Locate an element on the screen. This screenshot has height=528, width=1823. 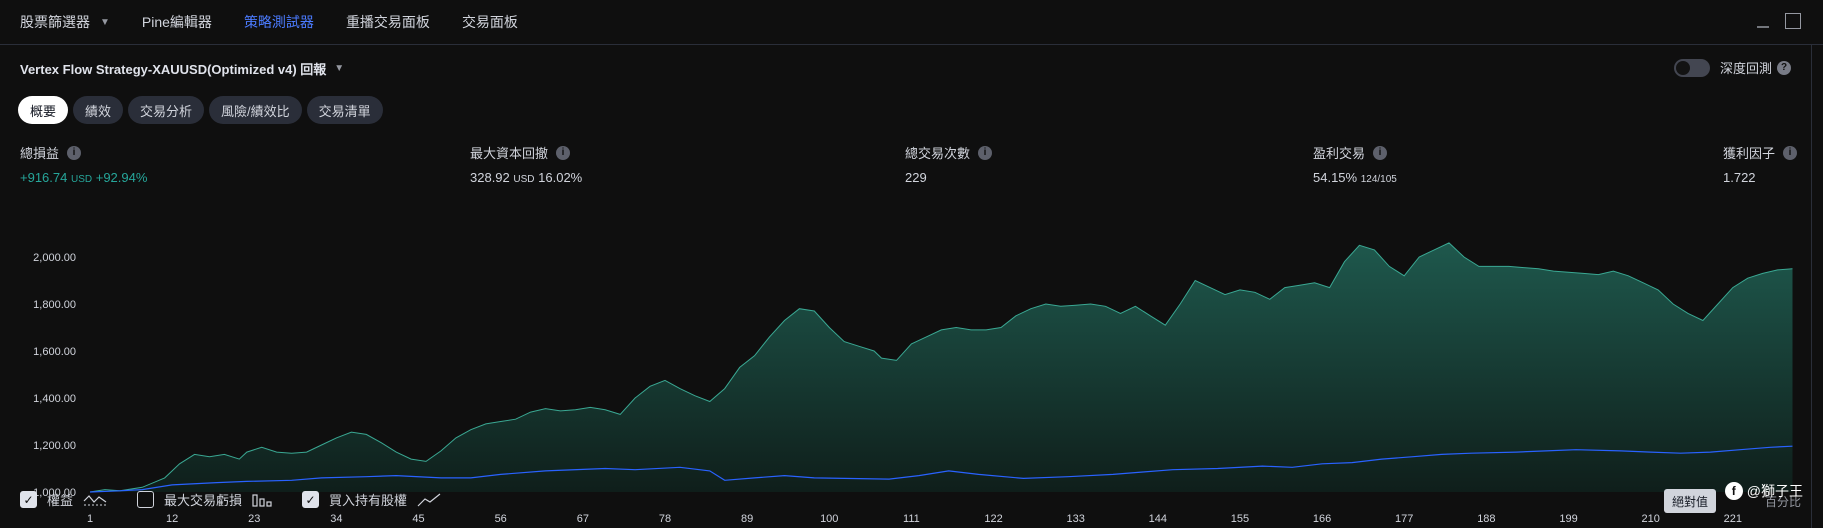
y-tick-label: 2,000.00 is located at coordinates (54, 258).